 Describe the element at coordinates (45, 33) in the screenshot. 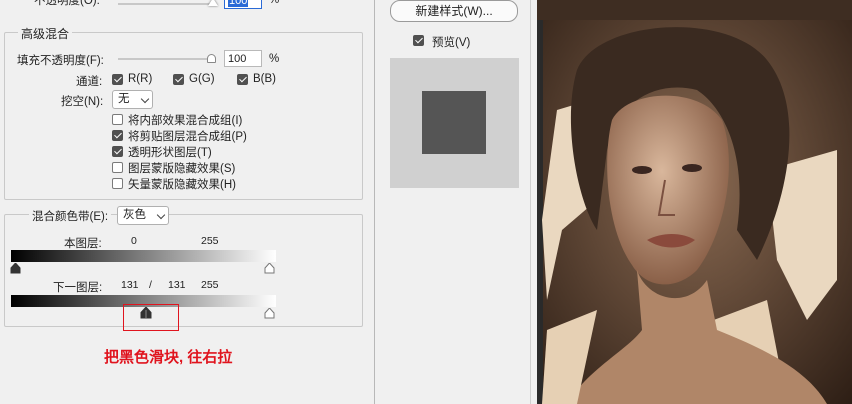

I see `advanced-blending-title: 高级混合` at that location.